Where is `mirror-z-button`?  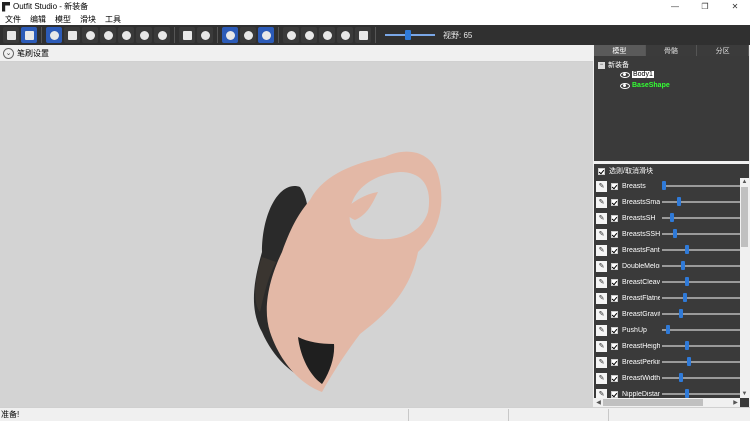 mirror-z-button is located at coordinates (266, 35).